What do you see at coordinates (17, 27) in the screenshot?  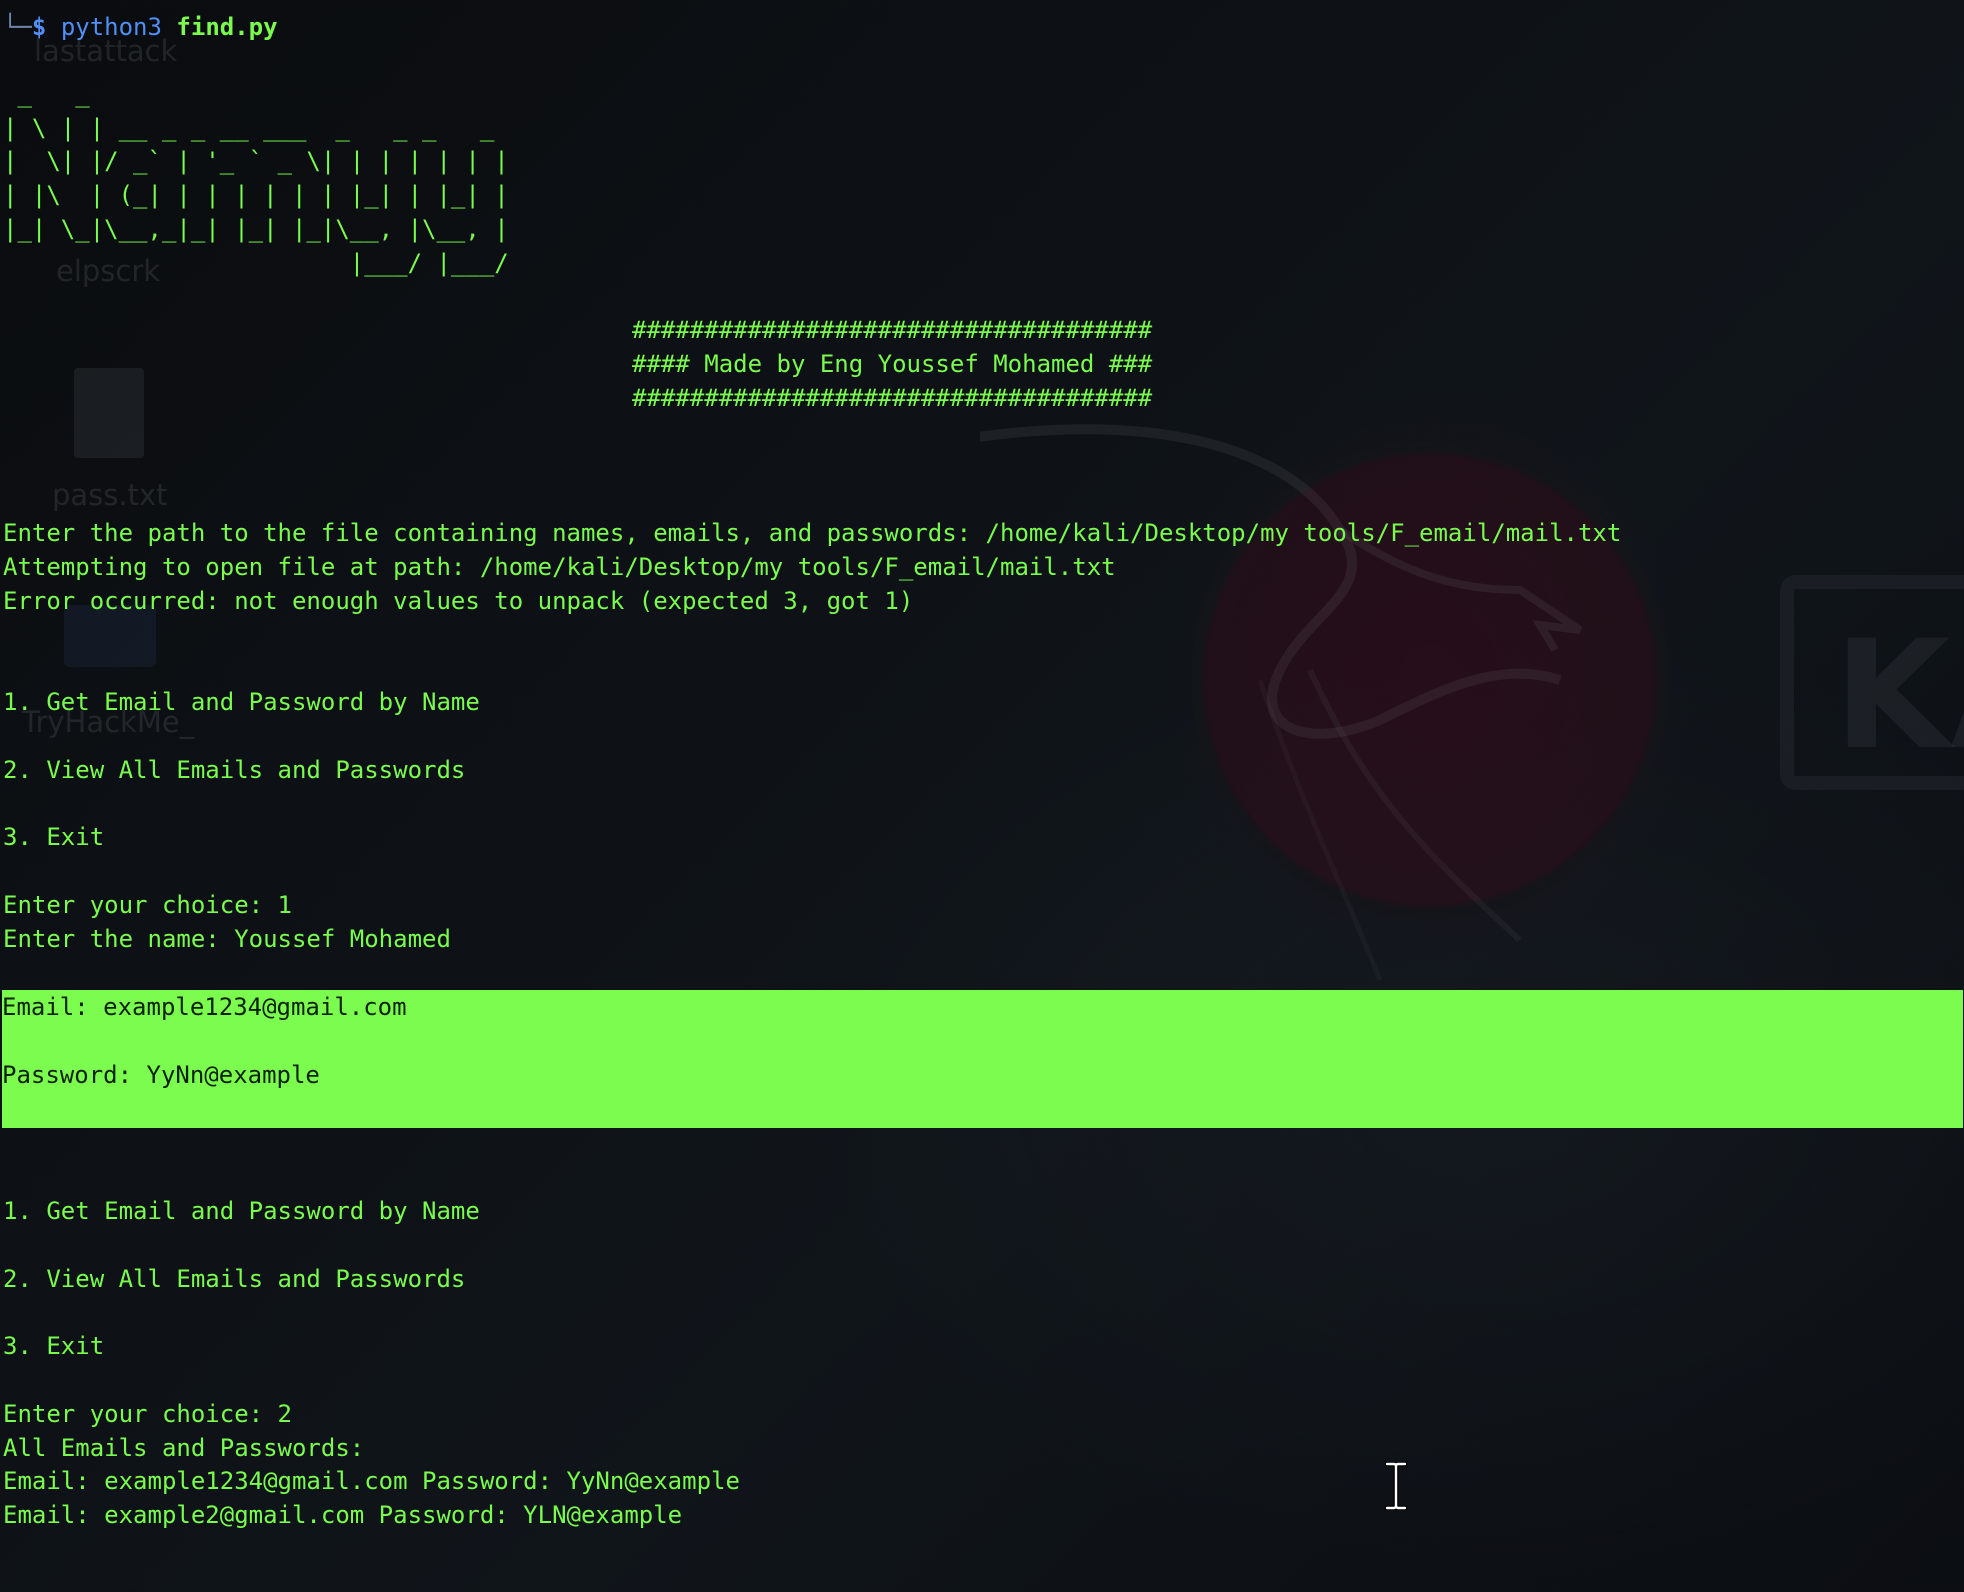 I see `prompt-corner: └─` at bounding box center [17, 27].